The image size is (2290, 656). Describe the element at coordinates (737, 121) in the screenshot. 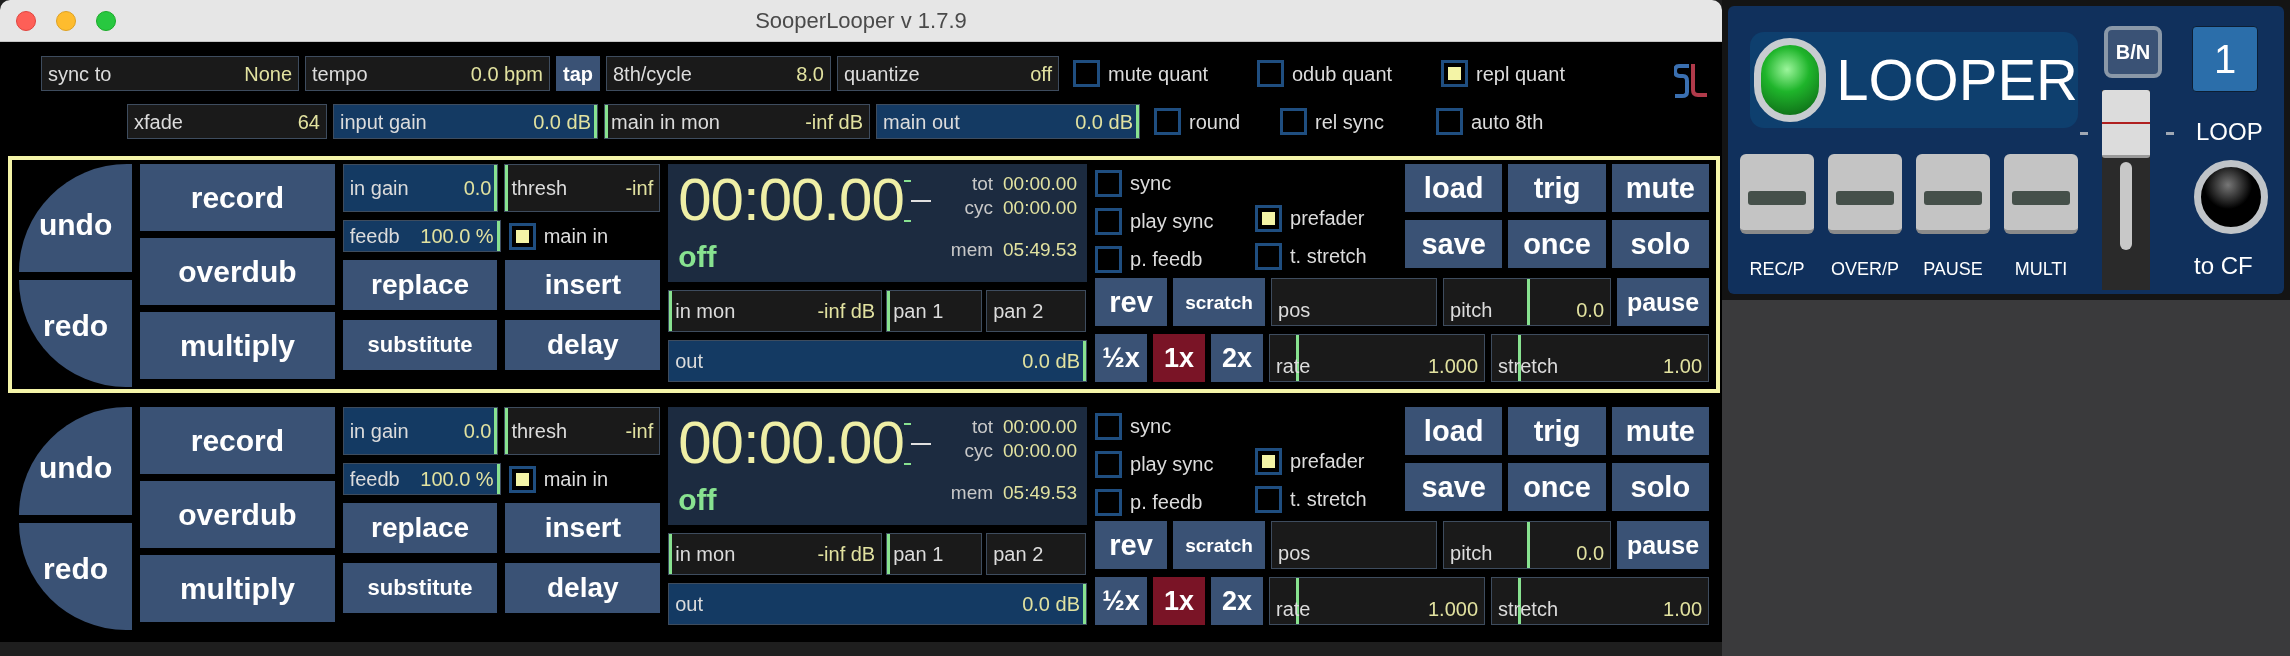

I see `slider-field: main in mon -inf dB` at that location.